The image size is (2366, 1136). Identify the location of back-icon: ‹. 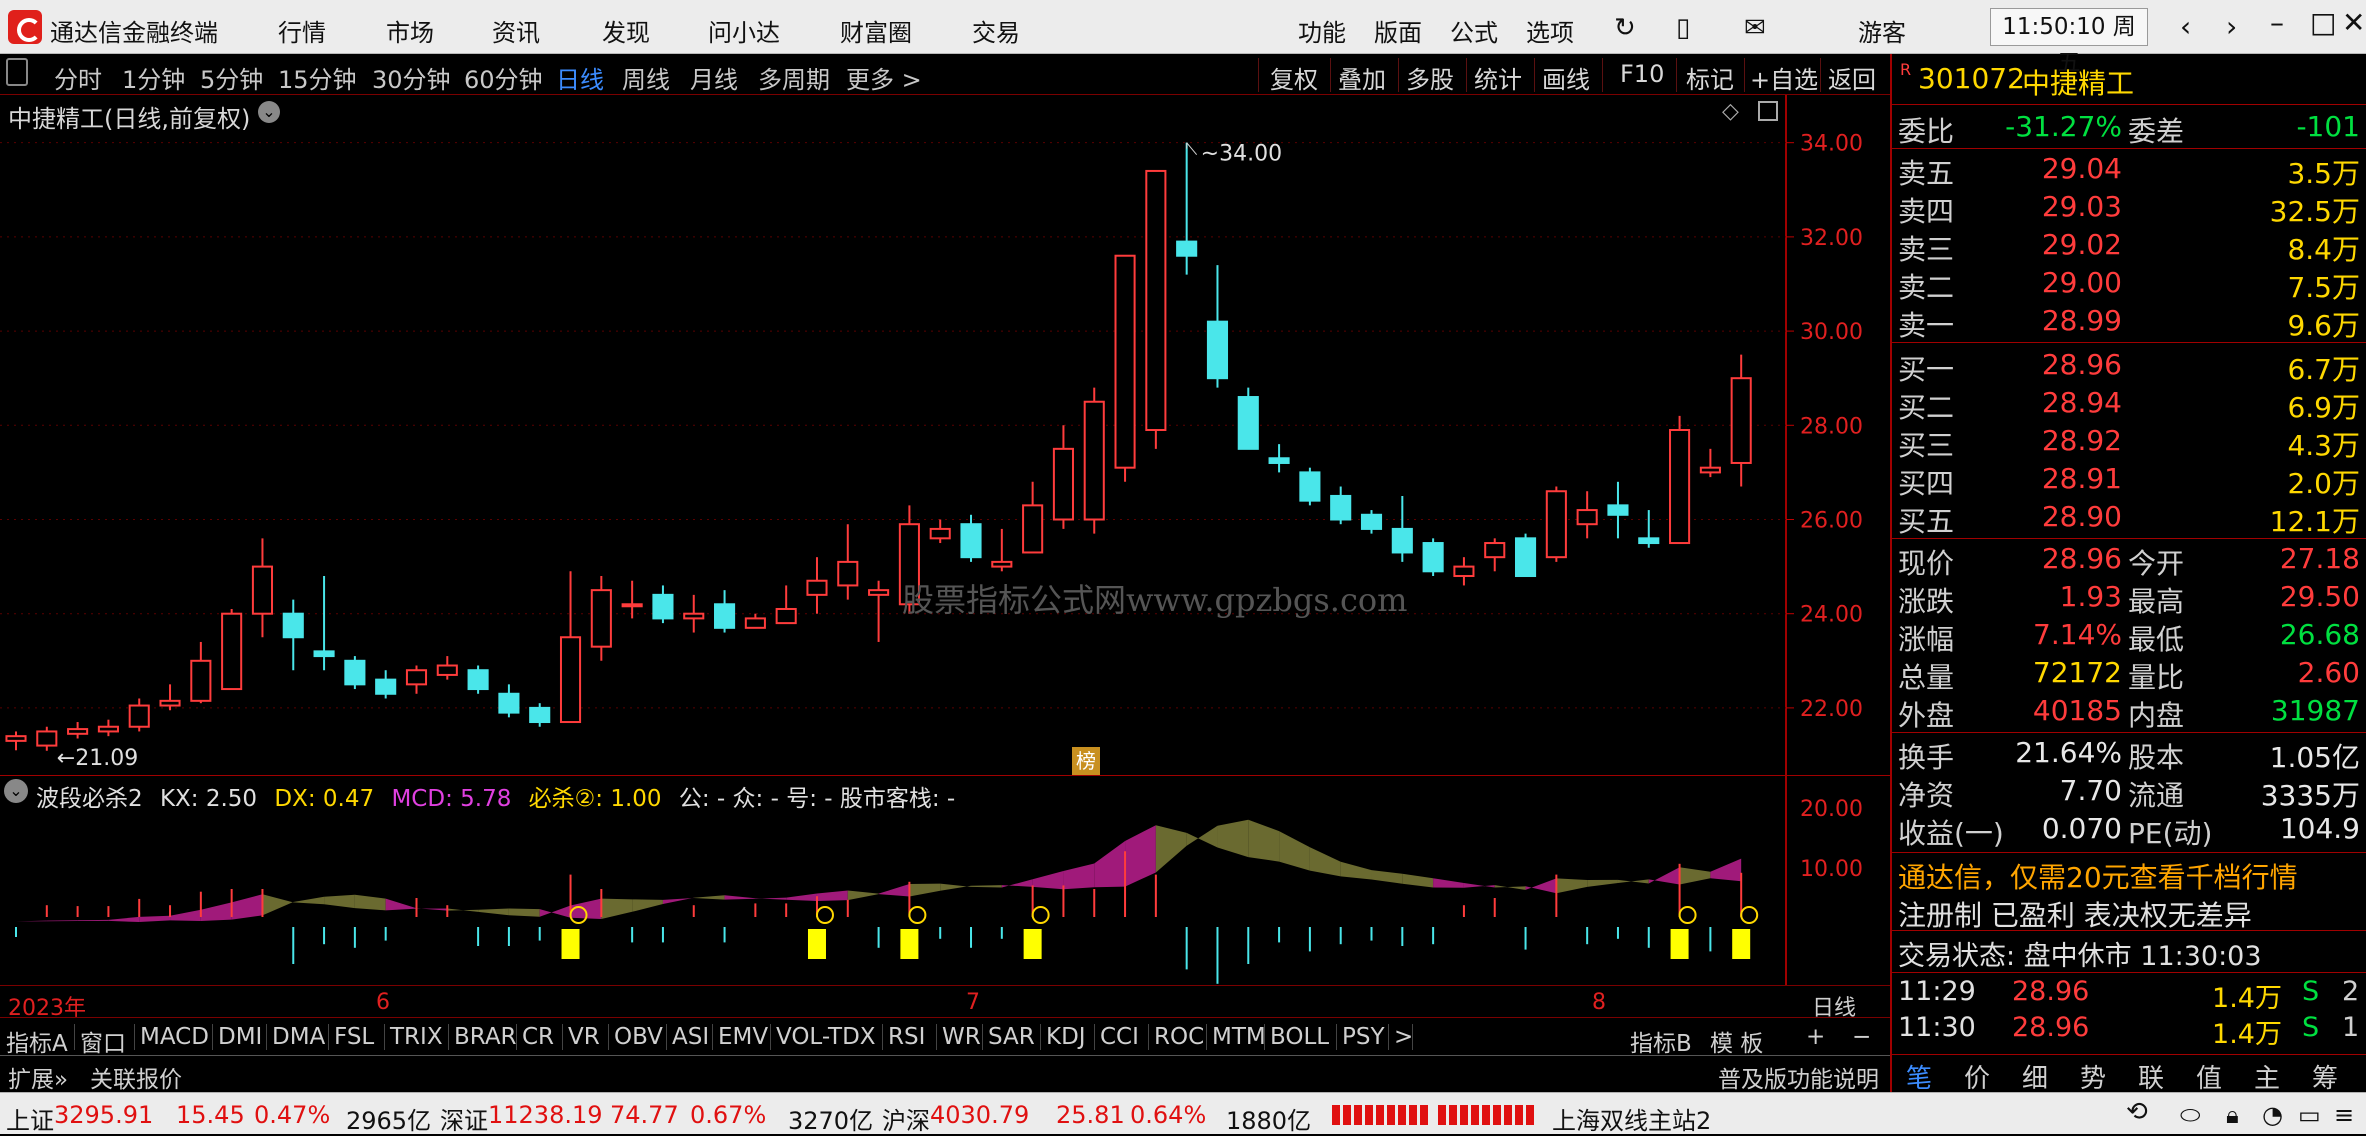
(2185, 26).